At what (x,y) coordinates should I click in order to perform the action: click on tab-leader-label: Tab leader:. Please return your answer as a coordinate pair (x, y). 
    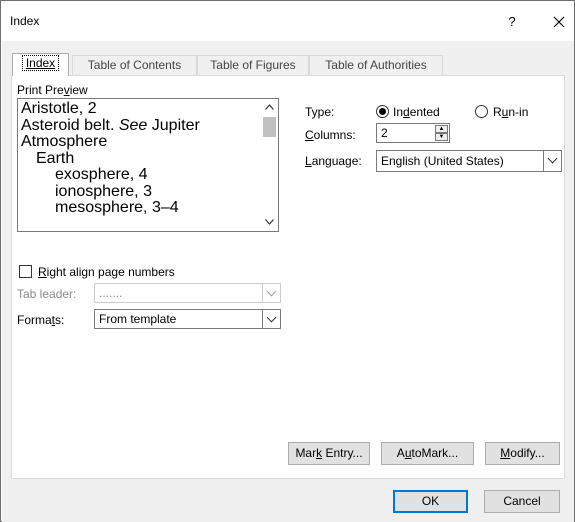
    Looking at the image, I should click on (47, 294).